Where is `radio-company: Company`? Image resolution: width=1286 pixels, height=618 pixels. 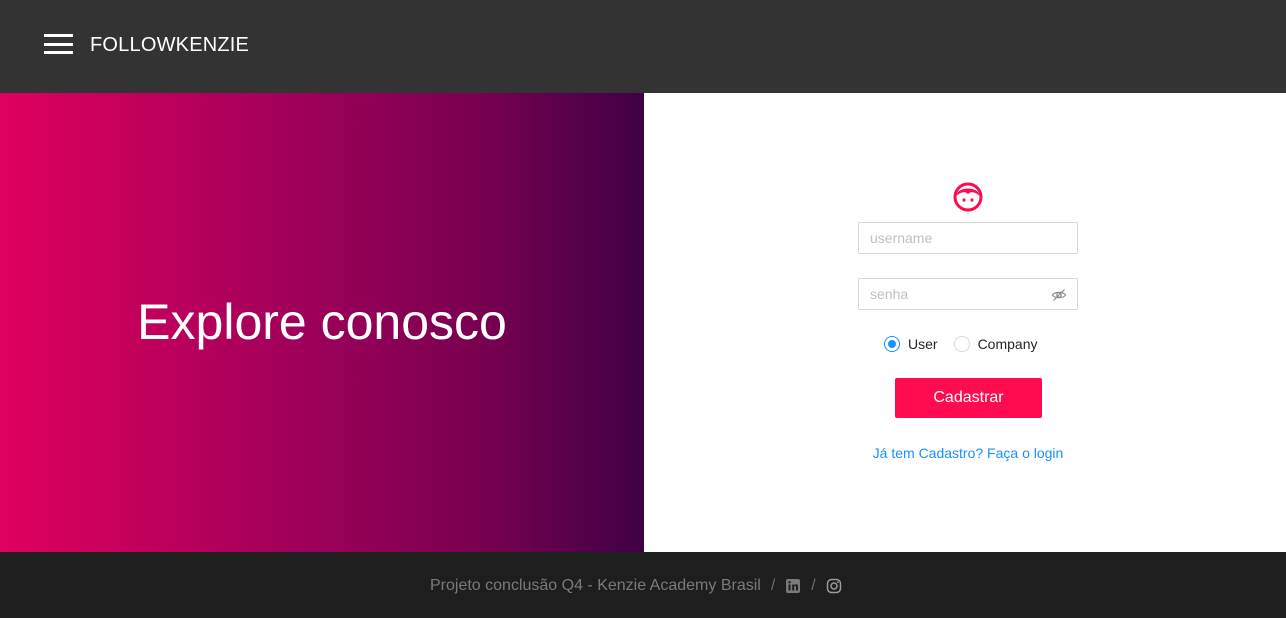
radio-company: Company is located at coordinates (995, 344).